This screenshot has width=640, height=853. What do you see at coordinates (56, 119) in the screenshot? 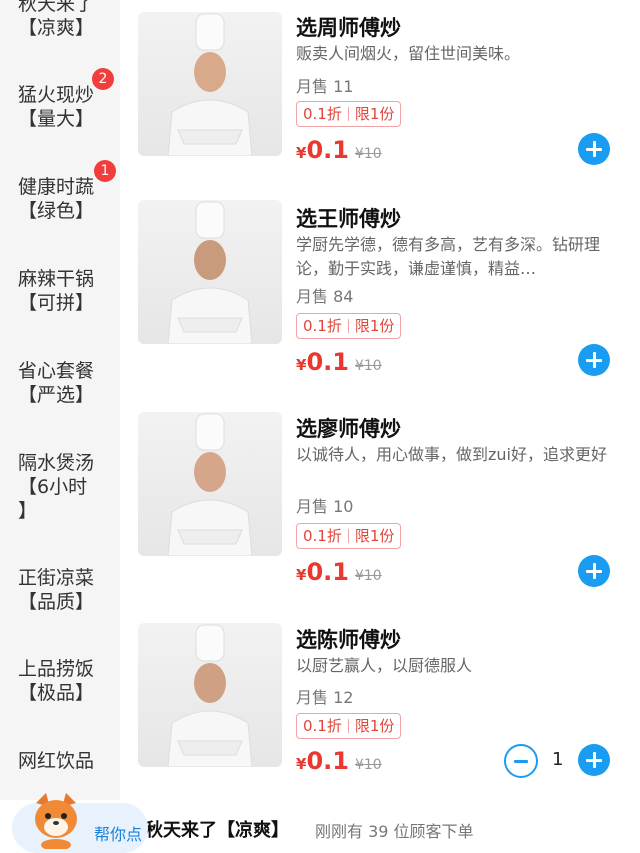
I see `sidebar-item-sublabel: 【量大】` at bounding box center [56, 119].